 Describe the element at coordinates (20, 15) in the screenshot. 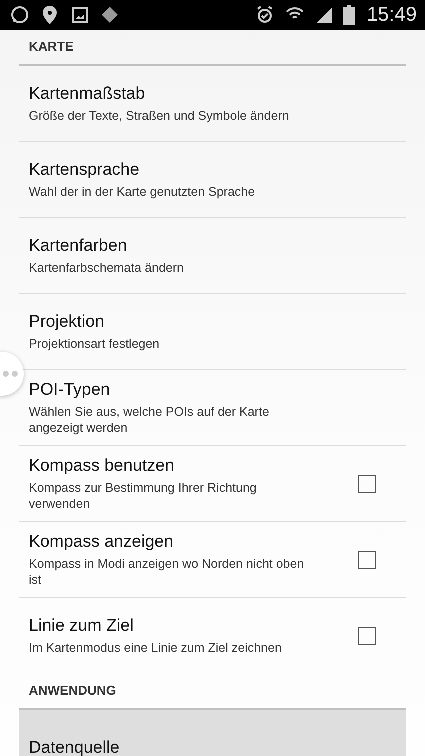

I see `chat-icon` at that location.